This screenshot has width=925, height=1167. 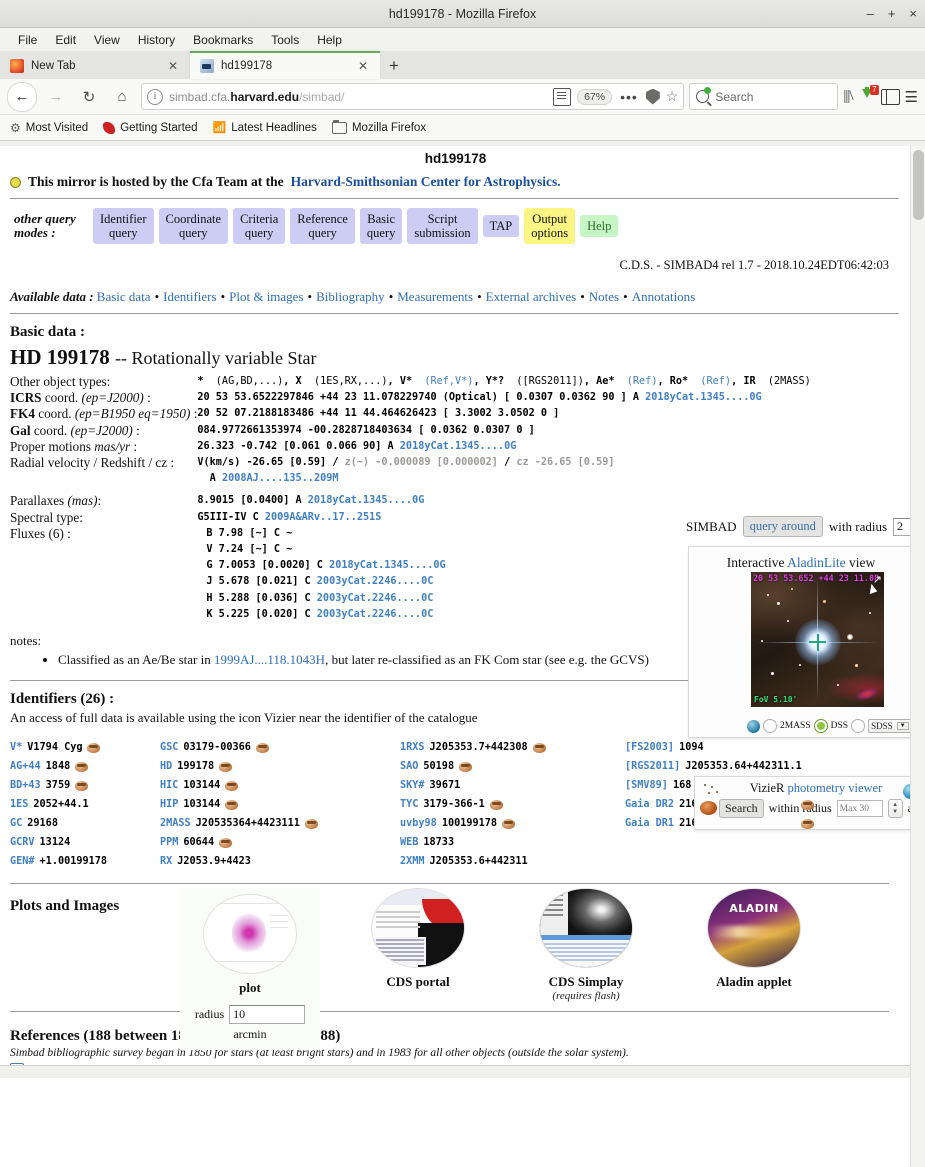 What do you see at coordinates (329, 40) in the screenshot?
I see `menu-help: Help` at bounding box center [329, 40].